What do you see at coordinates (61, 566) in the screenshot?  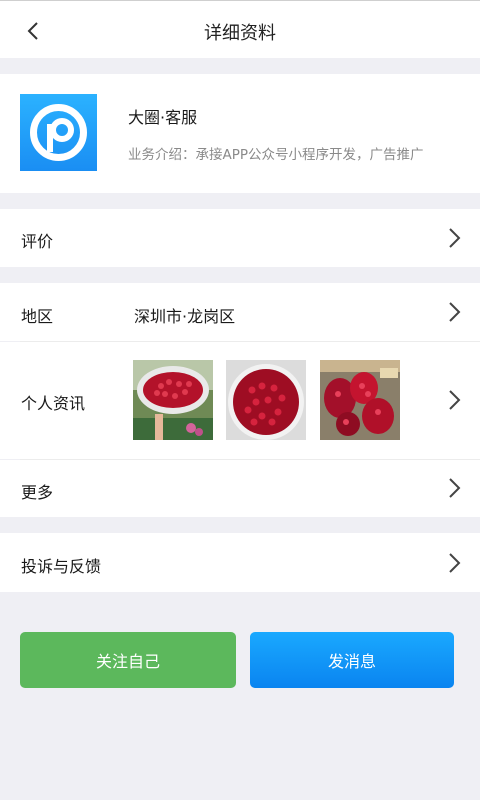 I see `complaint-label: 投诉与反馈` at bounding box center [61, 566].